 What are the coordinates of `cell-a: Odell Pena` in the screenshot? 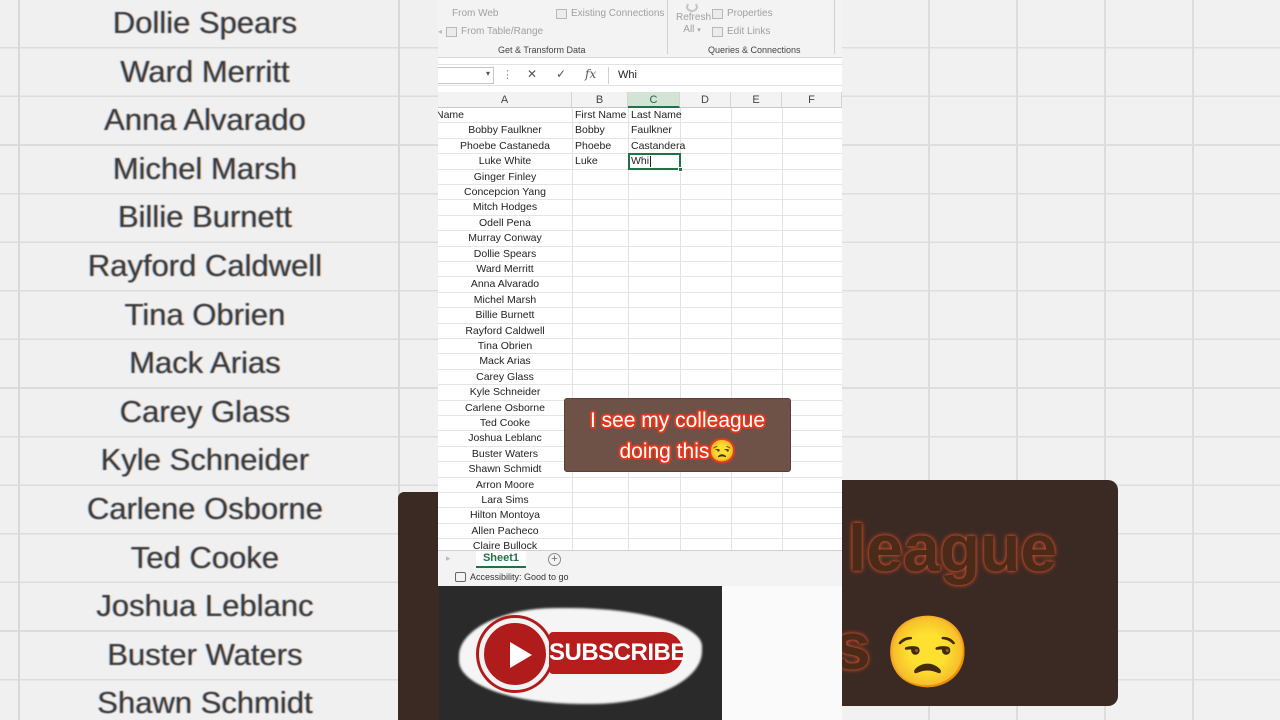 It's located at (505, 223).